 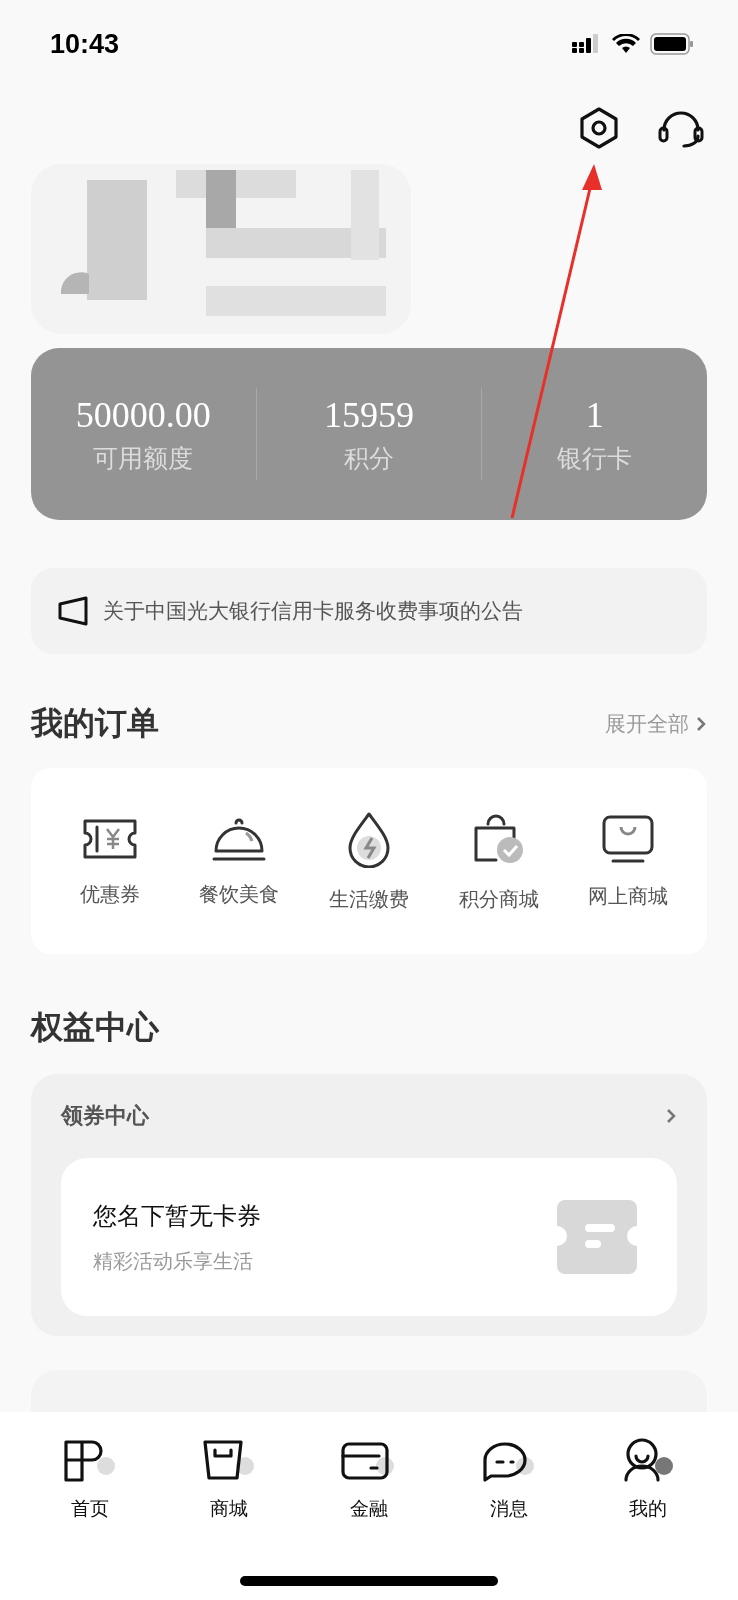 What do you see at coordinates (229, 1479) in the screenshot?
I see `tab-item: 商城` at bounding box center [229, 1479].